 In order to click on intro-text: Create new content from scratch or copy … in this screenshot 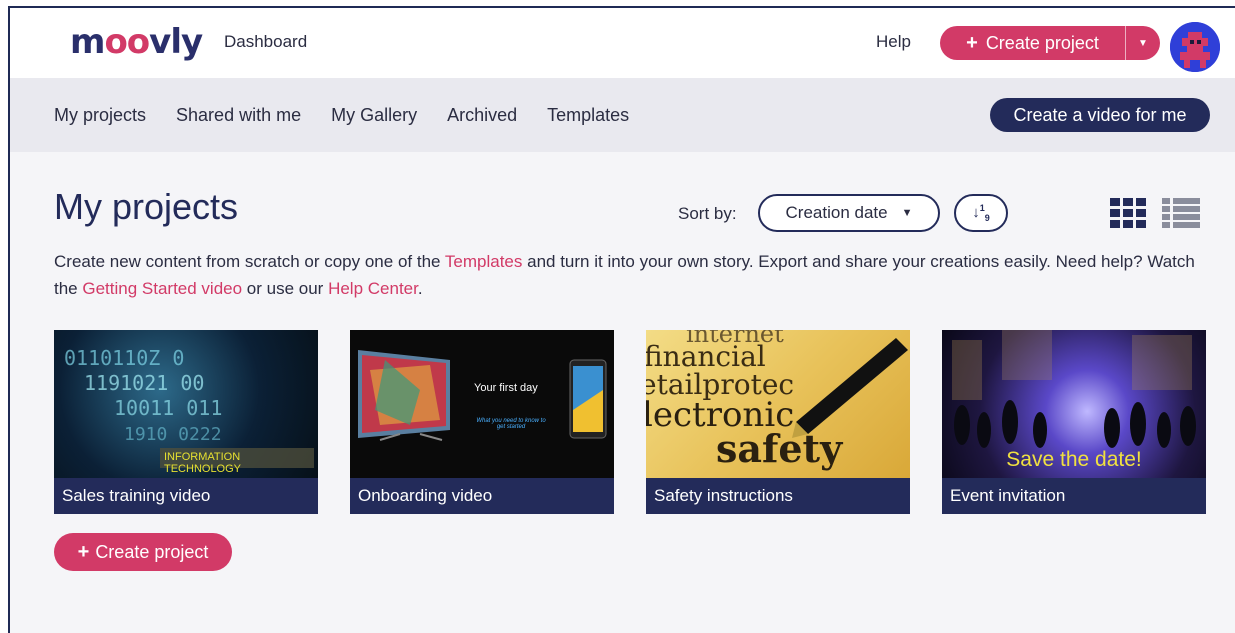, I will do `click(629, 275)`.